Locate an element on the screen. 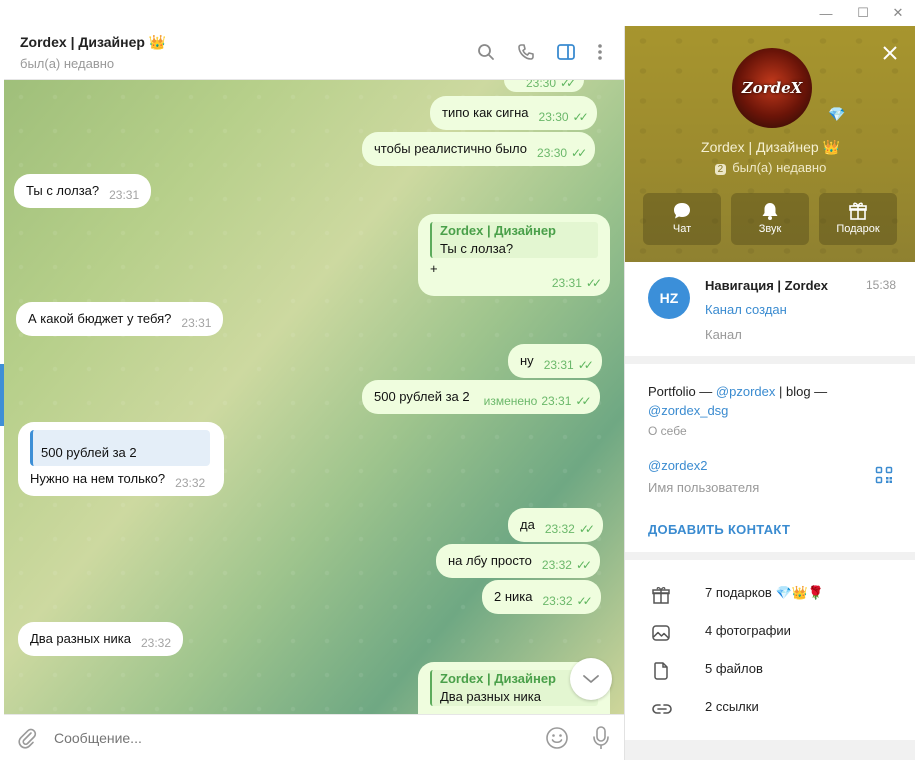  attach-button is located at coordinates (27, 739).